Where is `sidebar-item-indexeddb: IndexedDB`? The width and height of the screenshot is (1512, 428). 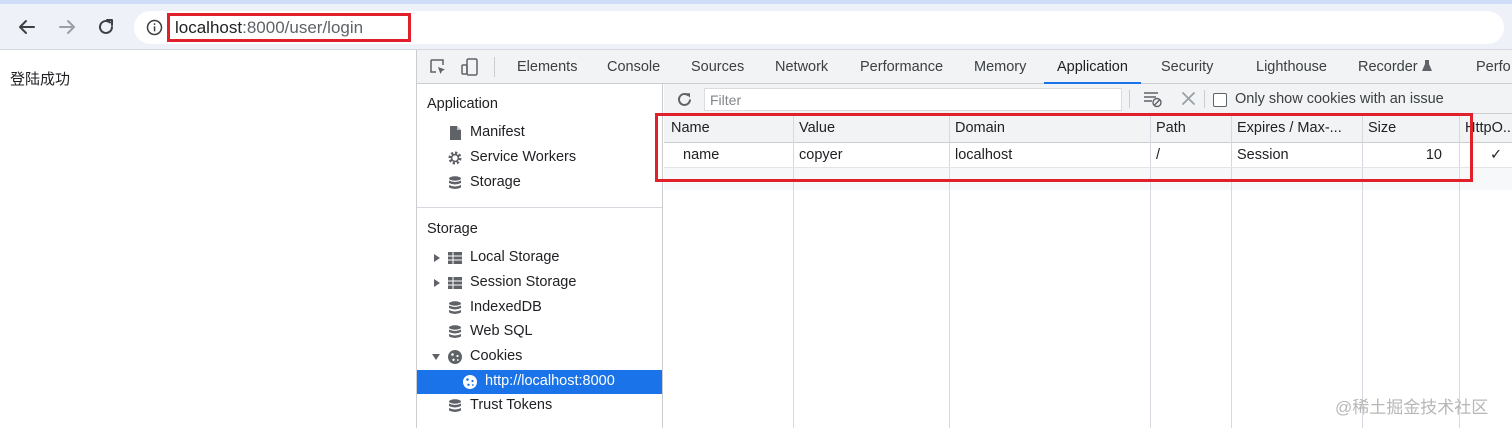 sidebar-item-indexeddb: IndexedDB is located at coordinates (539, 308).